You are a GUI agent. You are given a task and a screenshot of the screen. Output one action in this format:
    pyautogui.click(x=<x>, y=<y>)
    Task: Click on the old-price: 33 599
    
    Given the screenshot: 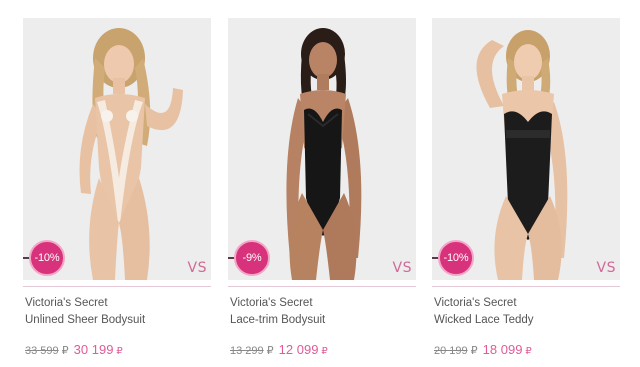 What is the action you would take?
    pyautogui.click(x=42, y=351)
    